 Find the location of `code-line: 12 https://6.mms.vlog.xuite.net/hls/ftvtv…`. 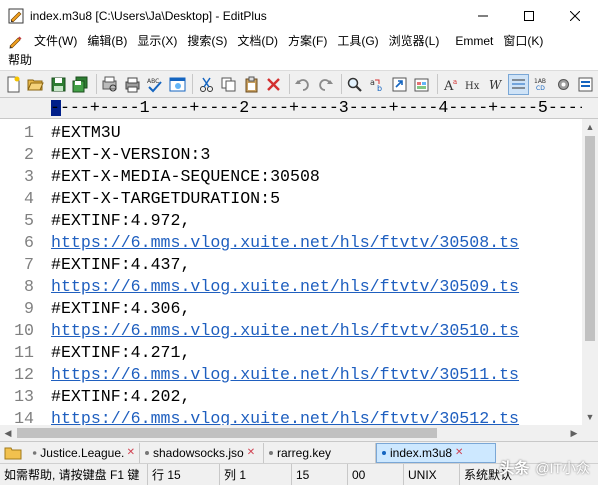

code-line: 12 https://6.mms.vlog.xuite.net/hls/ftvtv… is located at coordinates (291, 375).